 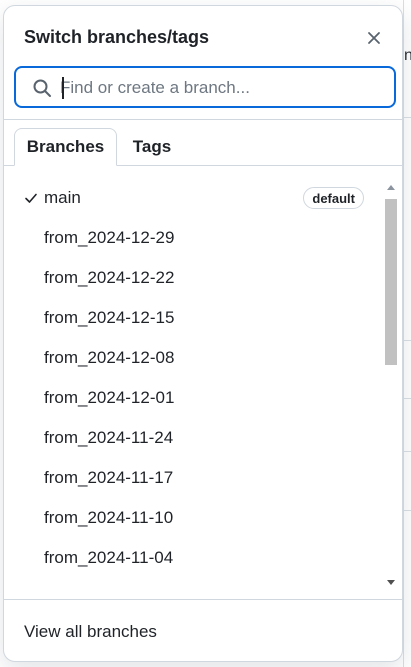 I want to click on dialog-title: Switch branches/tags, so click(x=117, y=37).